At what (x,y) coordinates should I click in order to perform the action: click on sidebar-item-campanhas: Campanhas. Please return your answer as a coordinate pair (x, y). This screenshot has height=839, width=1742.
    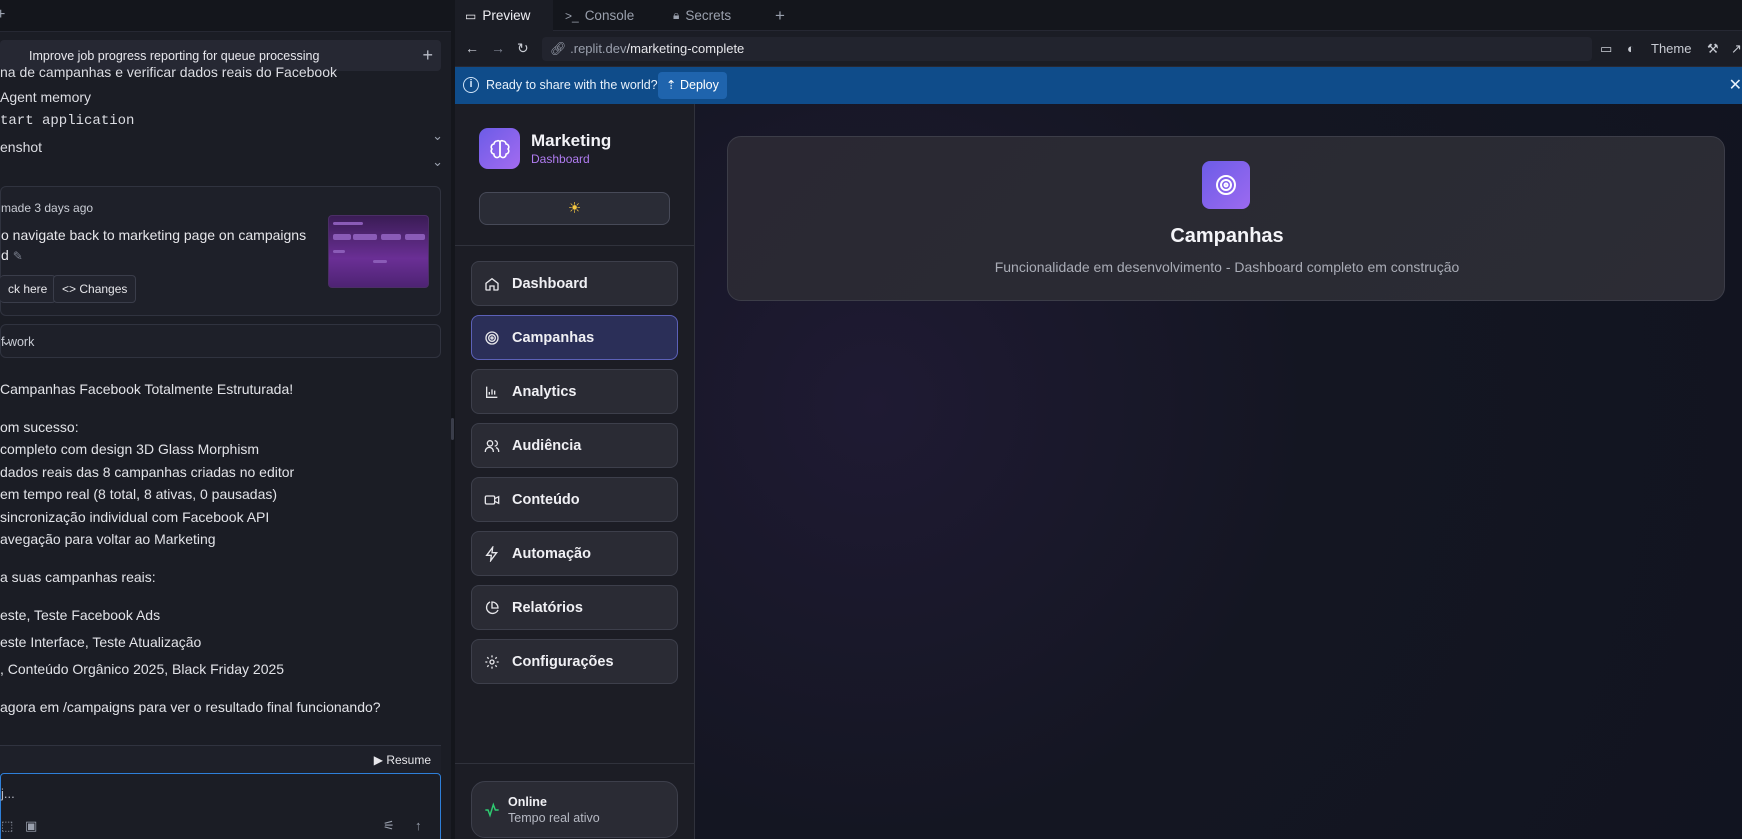
    Looking at the image, I should click on (574, 337).